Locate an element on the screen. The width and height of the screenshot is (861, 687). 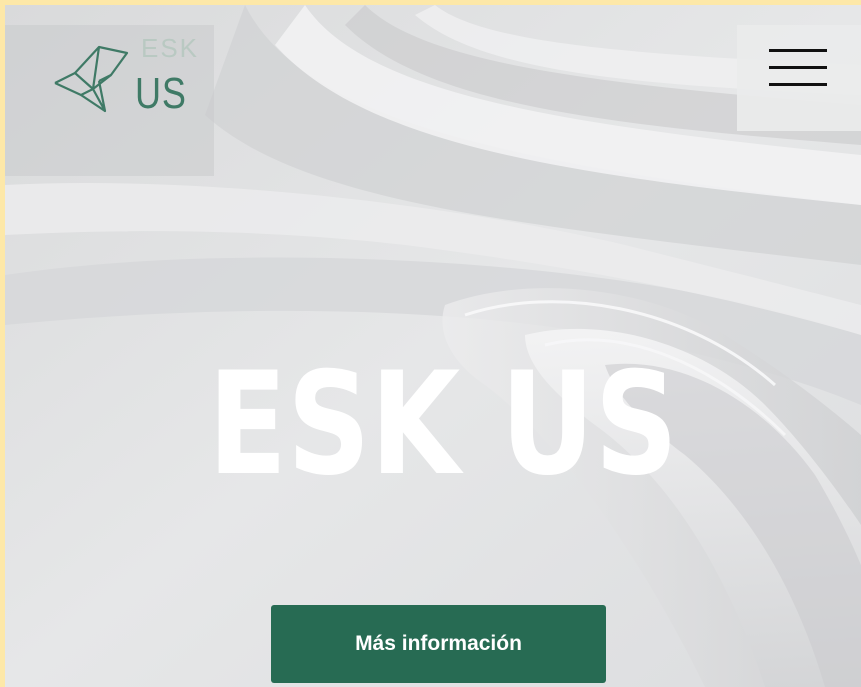
hamburger-menu-icon is located at coordinates (798, 68).